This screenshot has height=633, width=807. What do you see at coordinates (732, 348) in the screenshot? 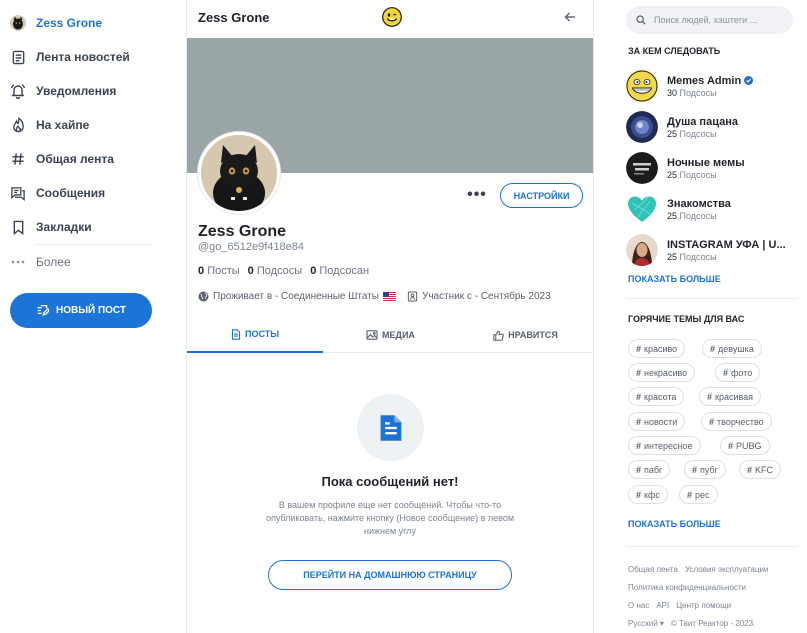
I see `topic-tag: # девушка` at bounding box center [732, 348].